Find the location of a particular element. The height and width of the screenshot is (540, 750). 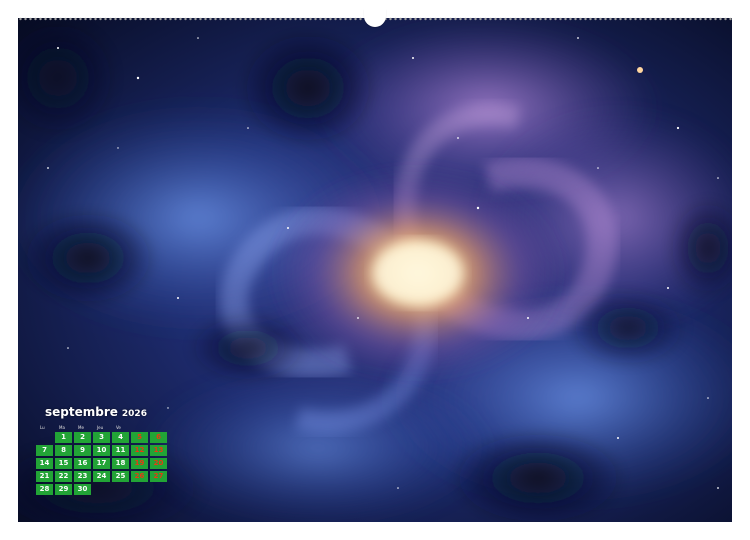

calendar-day: 21 is located at coordinates (44, 476).